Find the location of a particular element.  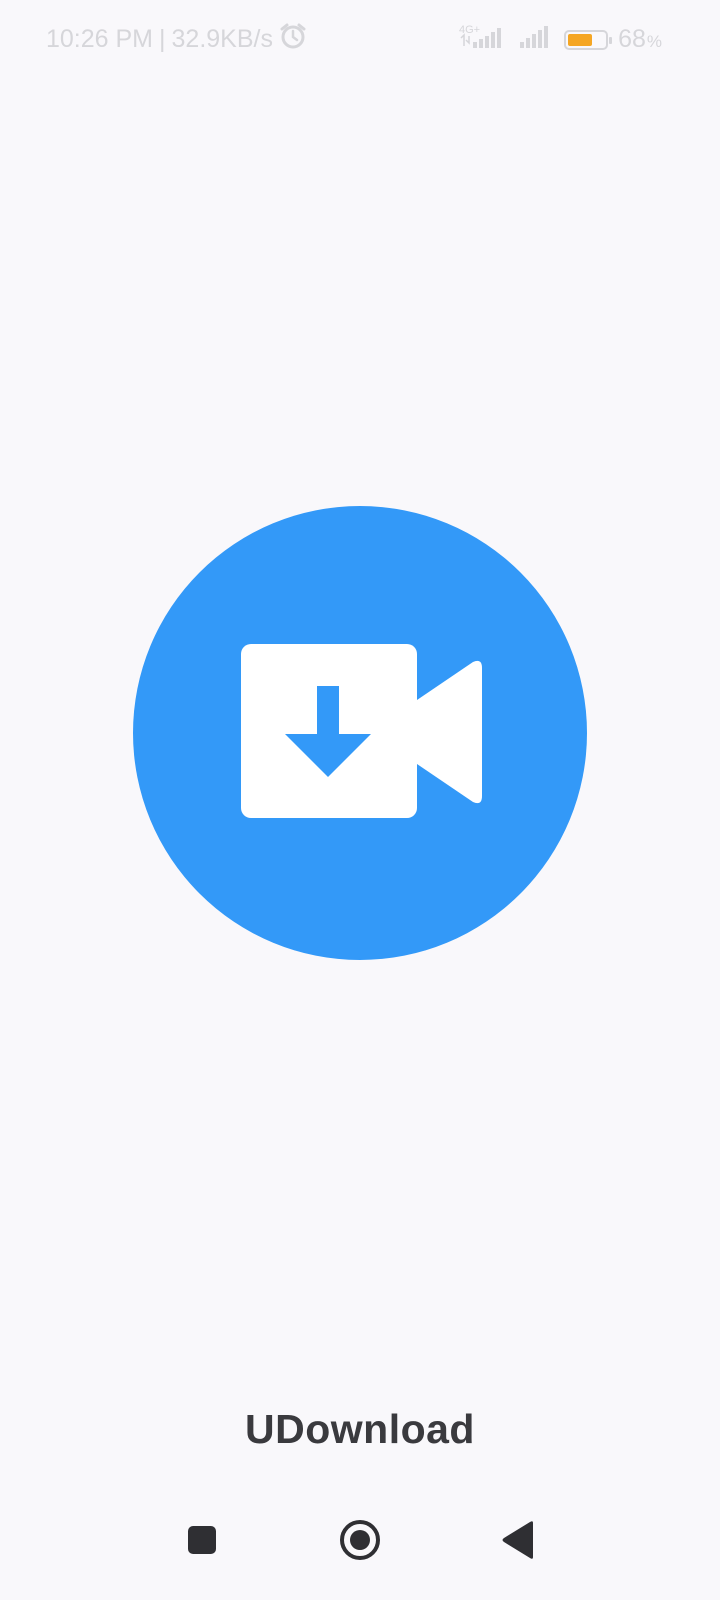

home-circle-icon is located at coordinates (360, 1540).